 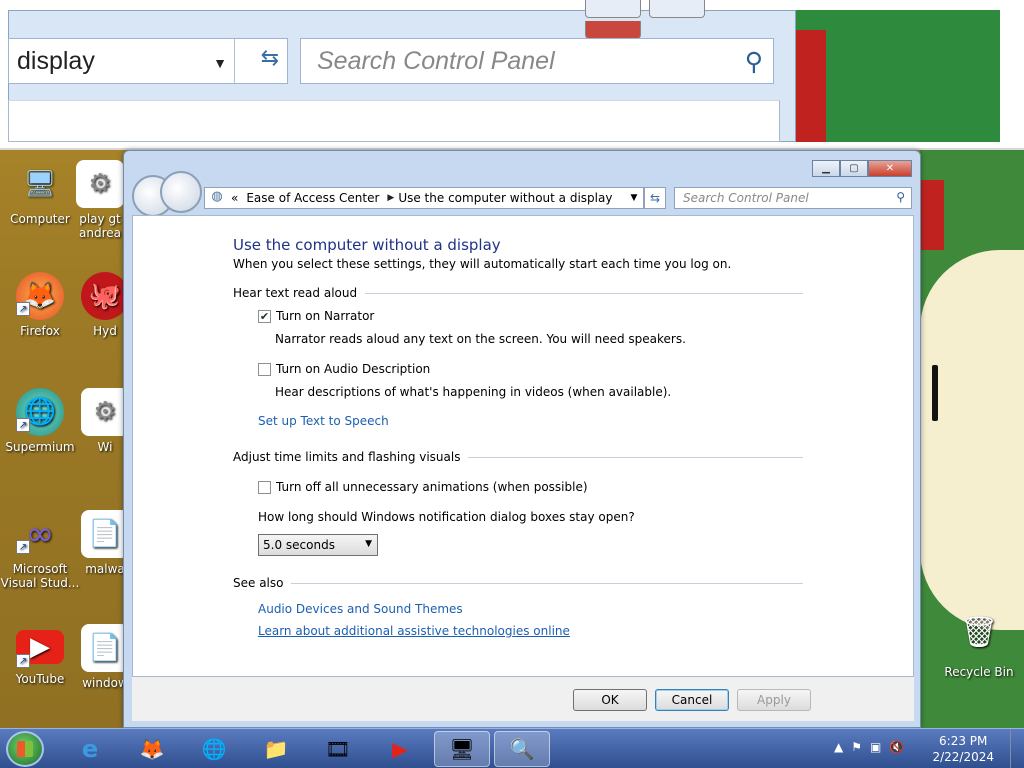 What do you see at coordinates (680, 19) in the screenshot?
I see `bg-window-controls` at bounding box center [680, 19].